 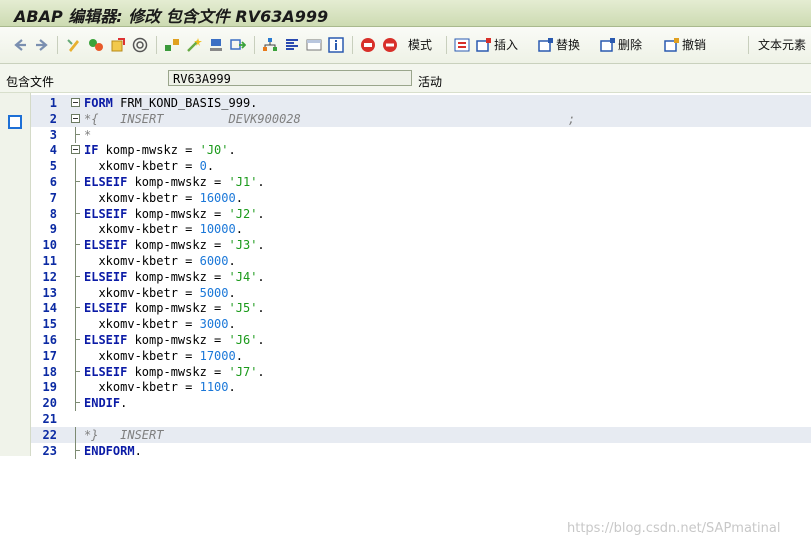 I want to click on line-number: 1, so click(x=53, y=103).